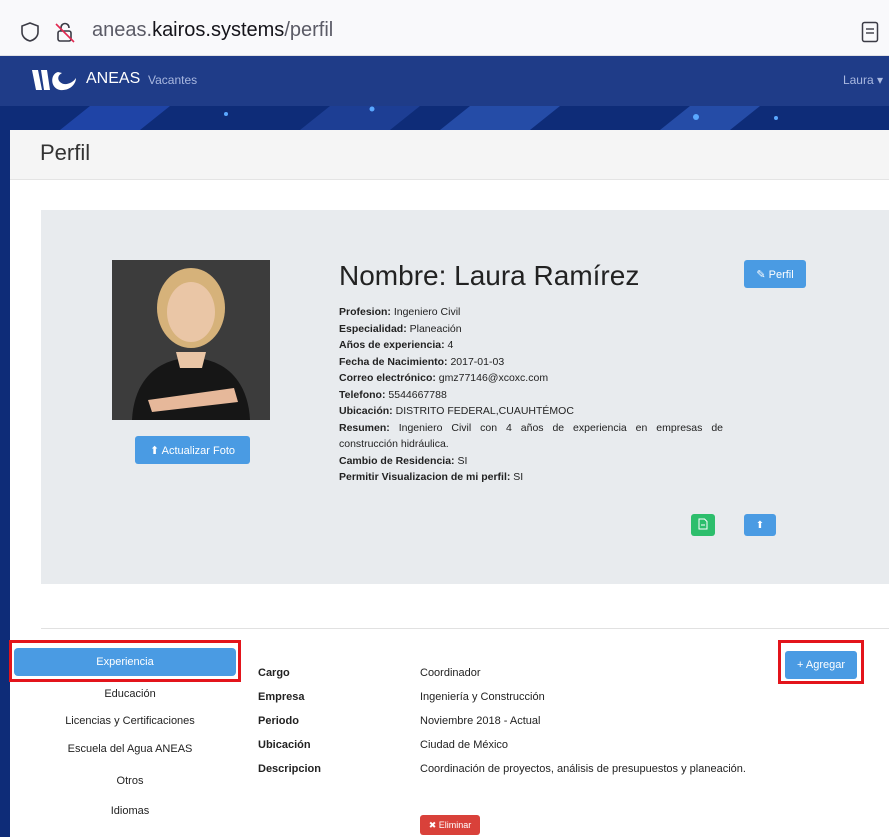 Image resolution: width=889 pixels, height=837 pixels. What do you see at coordinates (387, 378) in the screenshot?
I see `detail-label: Correo electrónico:` at bounding box center [387, 378].